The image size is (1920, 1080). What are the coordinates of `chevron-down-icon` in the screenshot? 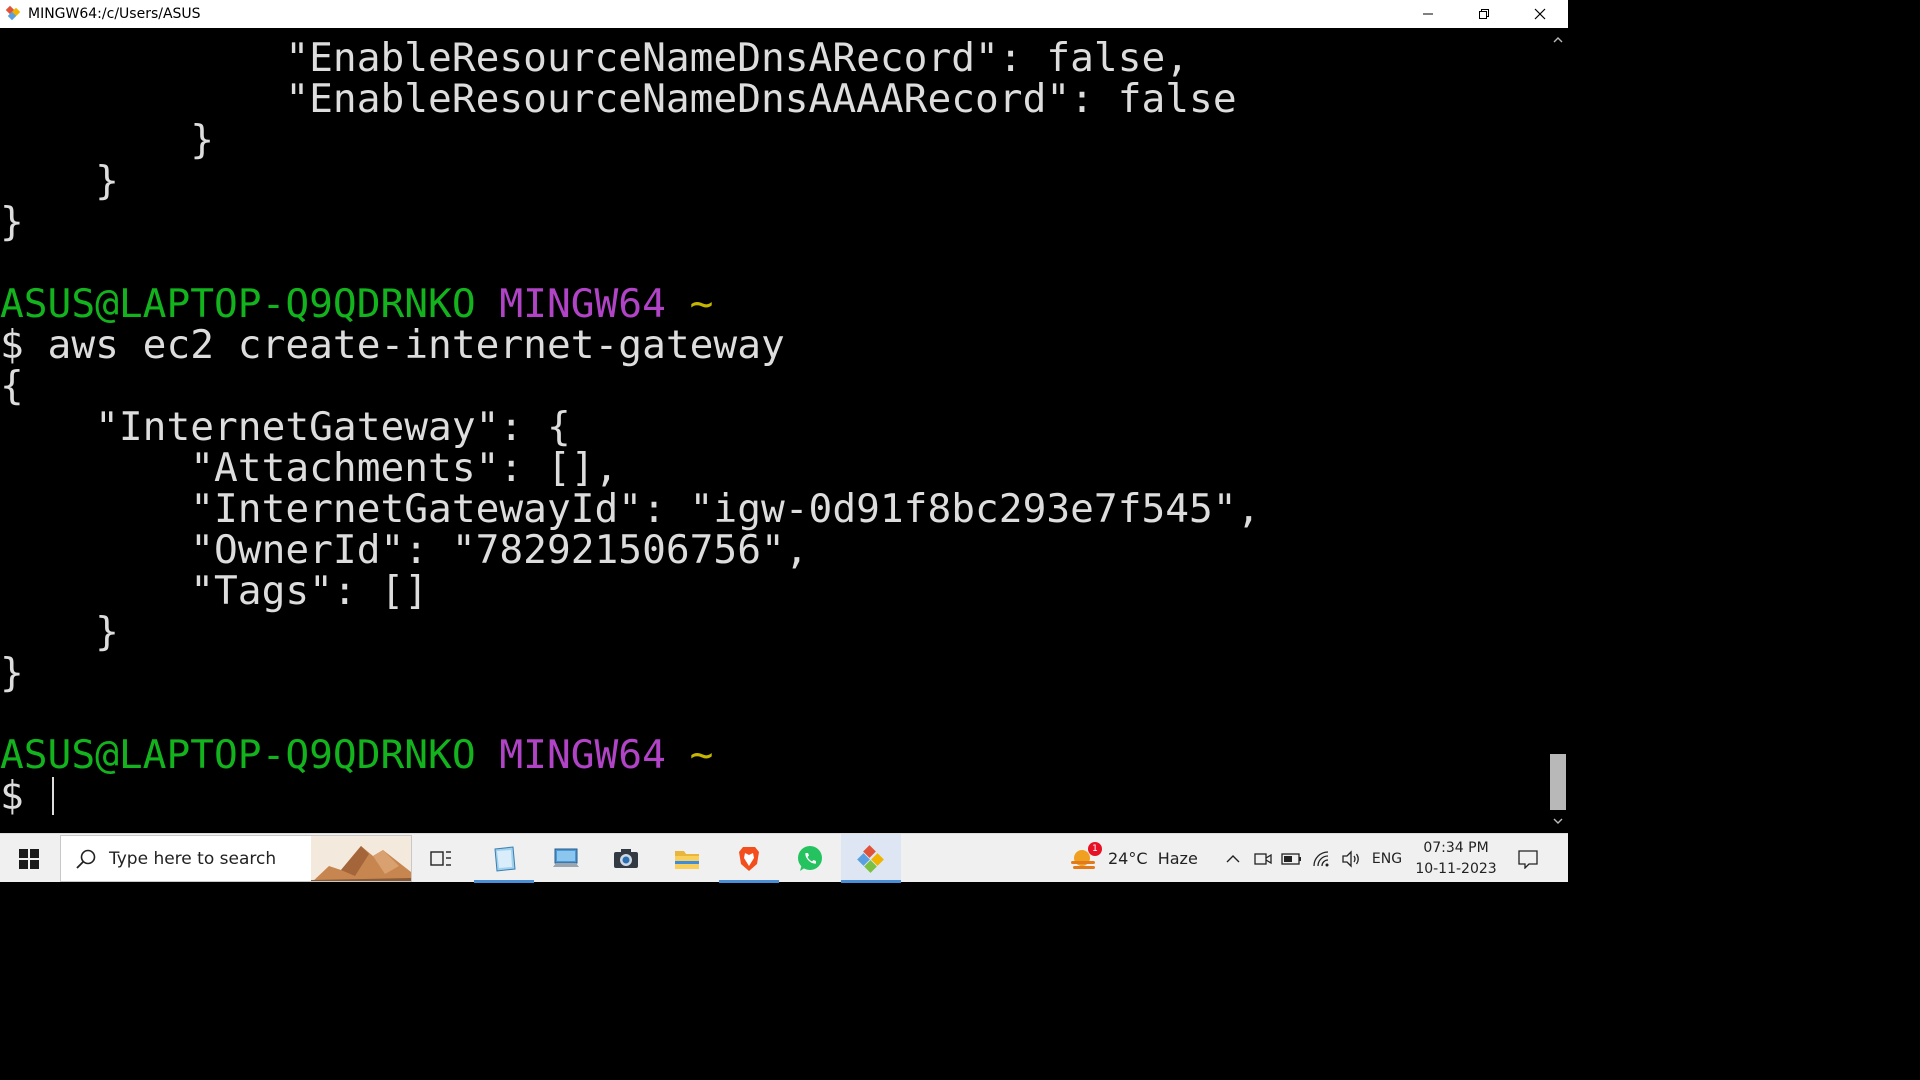 It's located at (1558, 821).